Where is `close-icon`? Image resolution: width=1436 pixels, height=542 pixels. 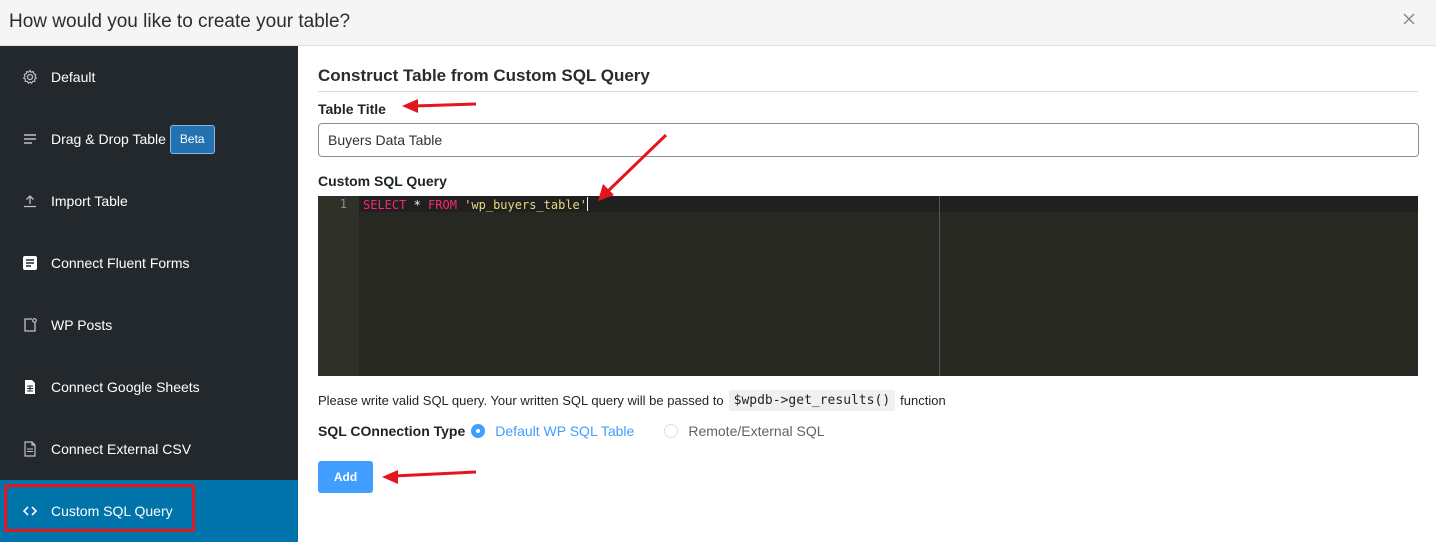 close-icon is located at coordinates (1409, 19).